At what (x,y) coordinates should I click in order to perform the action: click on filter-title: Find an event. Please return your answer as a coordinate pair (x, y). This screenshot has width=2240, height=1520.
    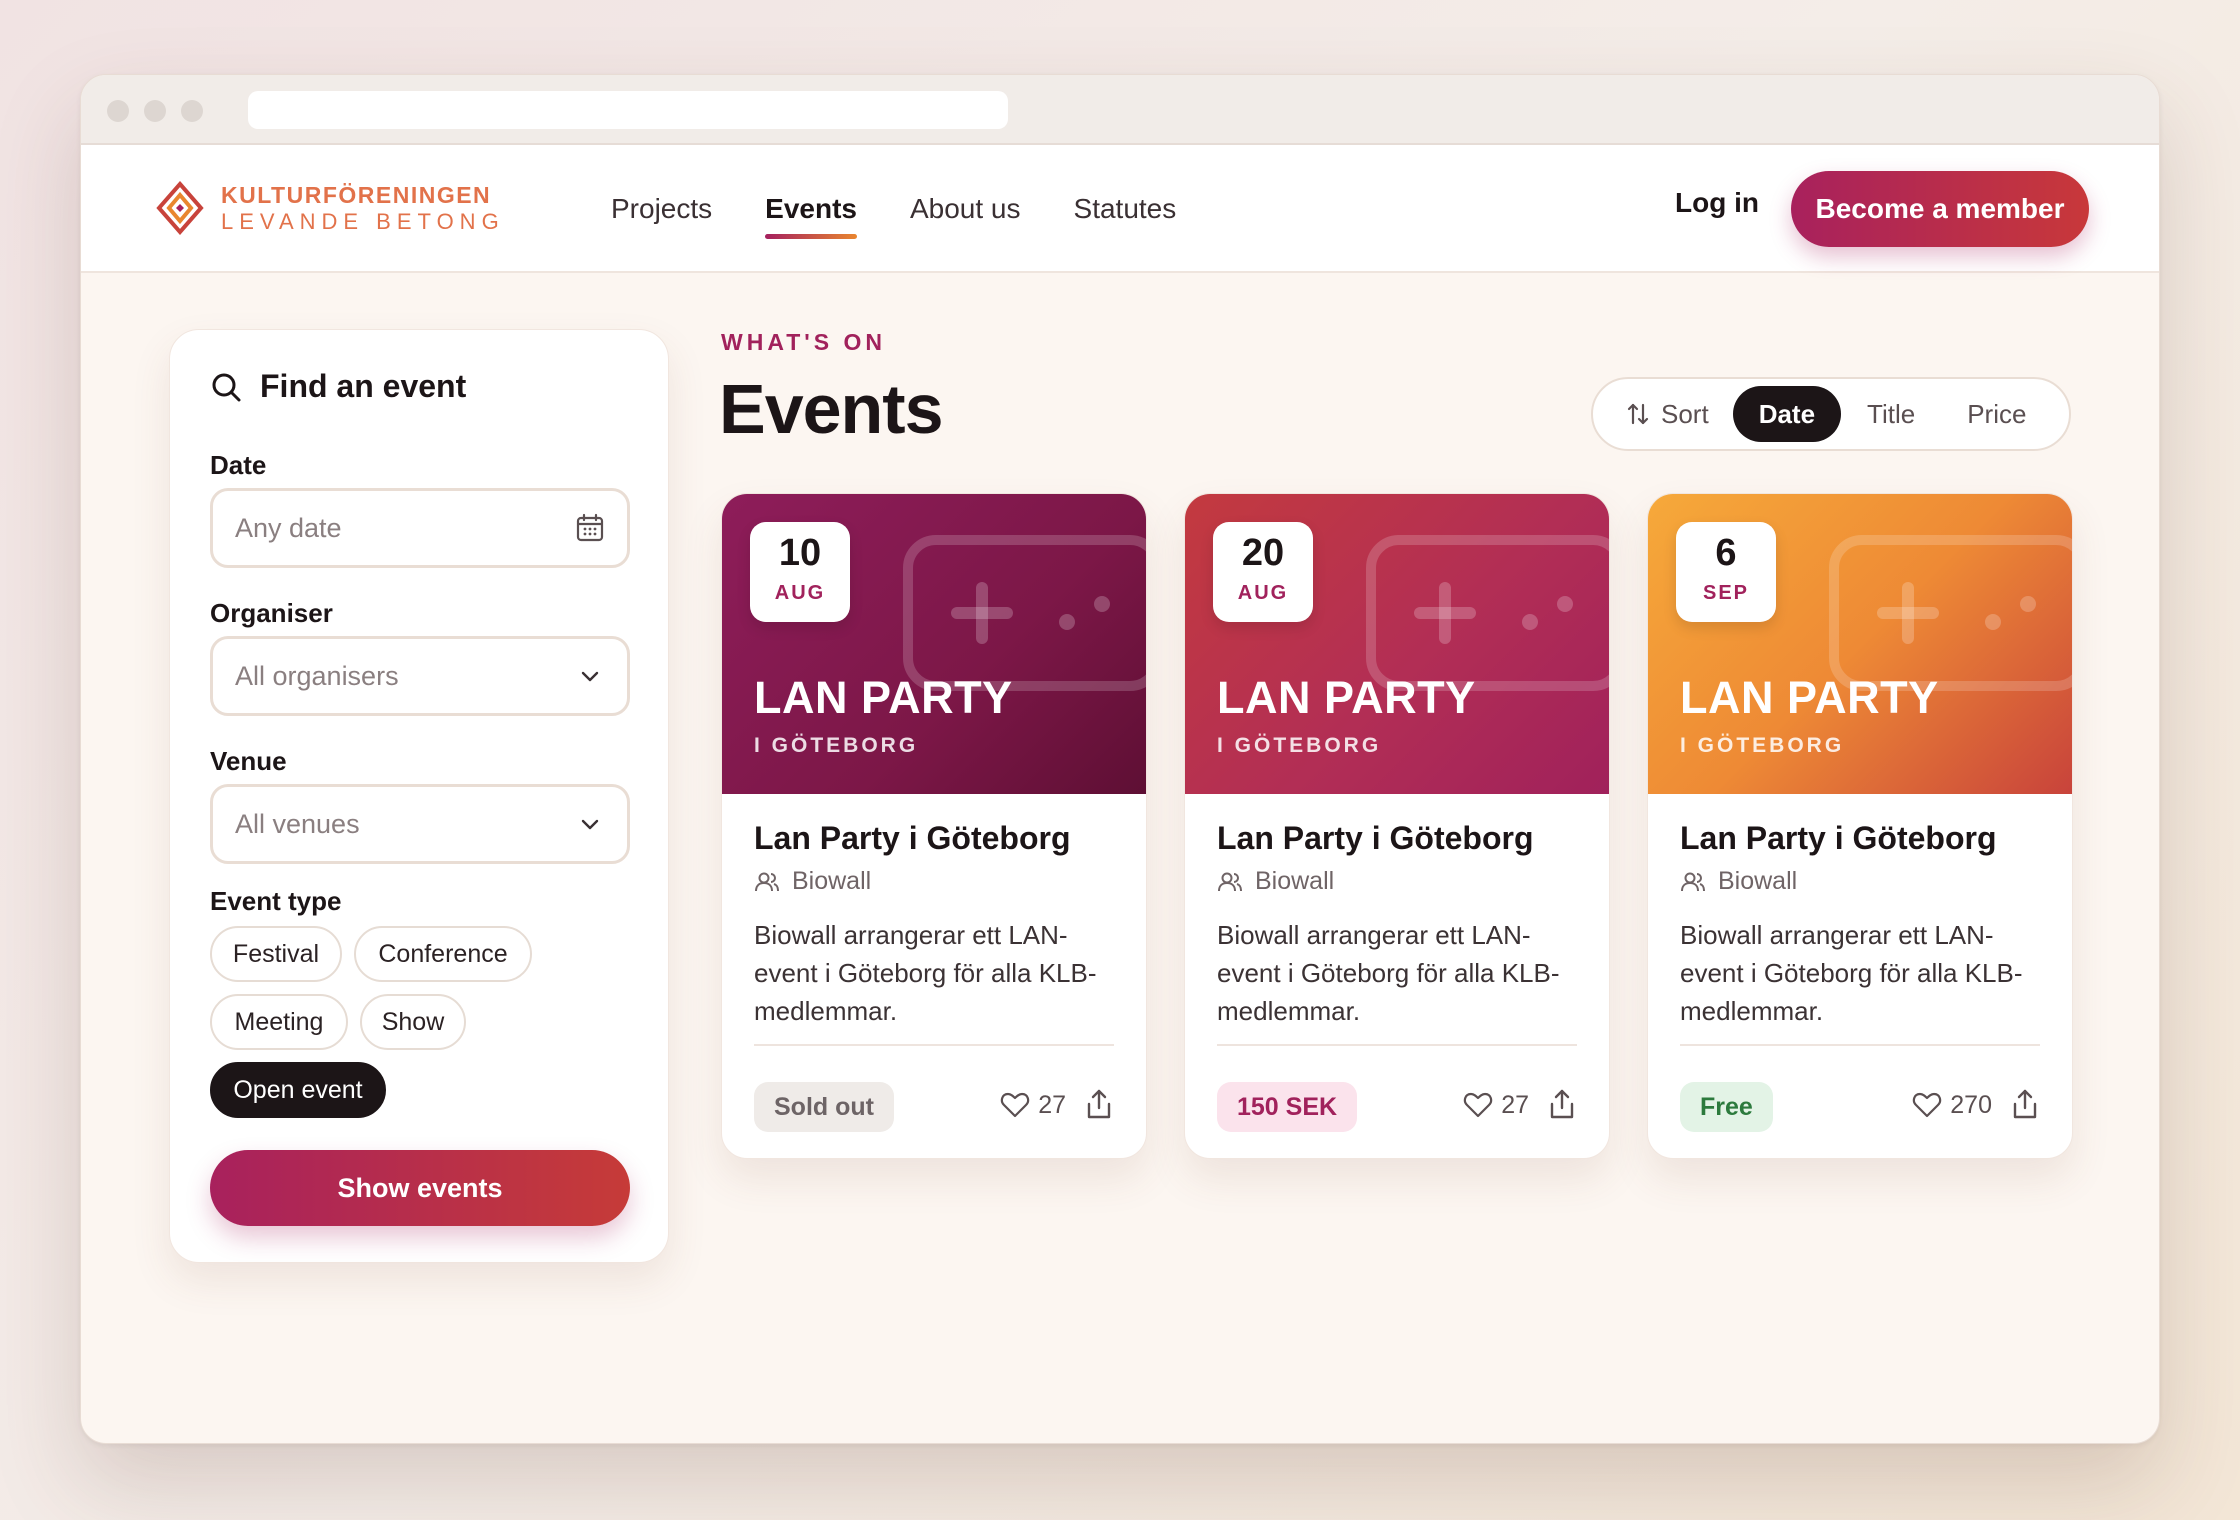
    Looking at the image, I should click on (363, 386).